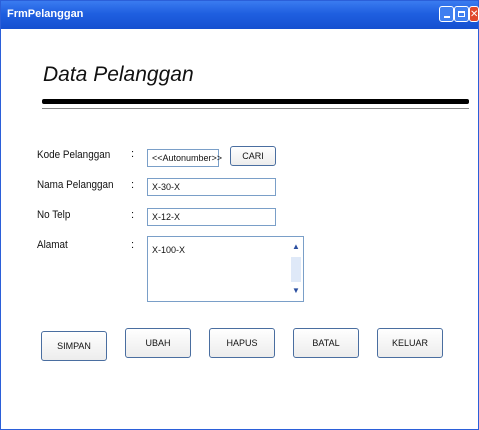 The width and height of the screenshot is (479, 430). Describe the element at coordinates (54, 215) in the screenshot. I see `no-telp-label: No Telp` at that location.